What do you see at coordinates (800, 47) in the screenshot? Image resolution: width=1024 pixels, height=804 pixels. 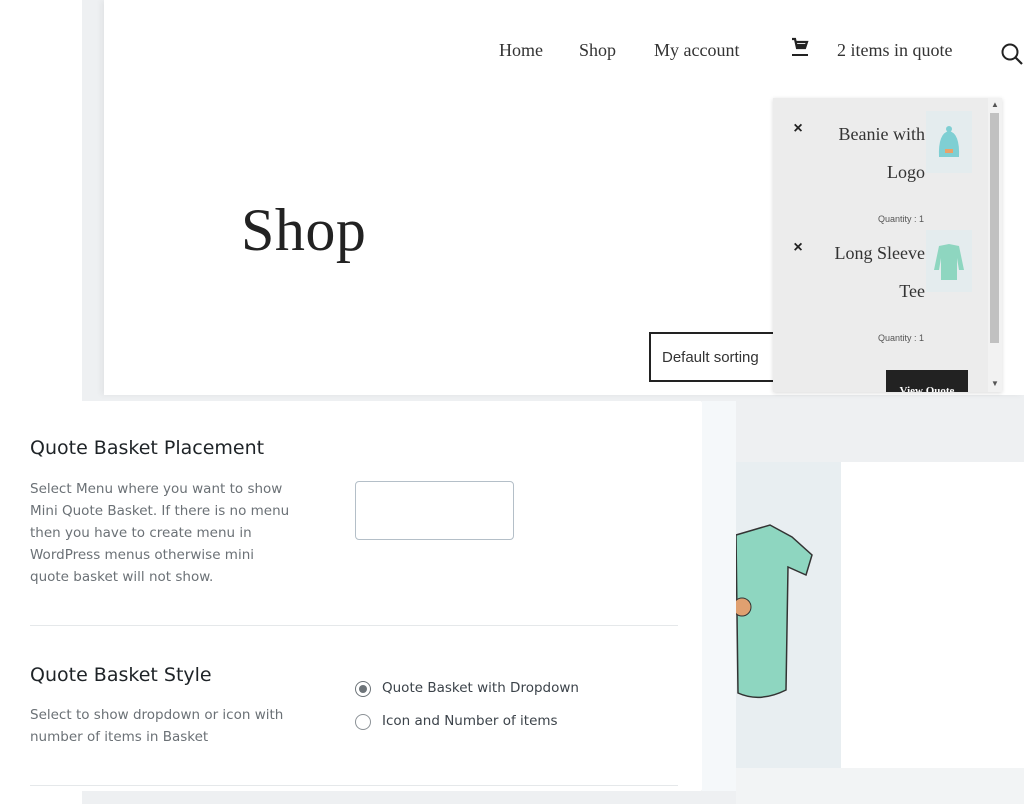 I see `cart-icon` at bounding box center [800, 47].